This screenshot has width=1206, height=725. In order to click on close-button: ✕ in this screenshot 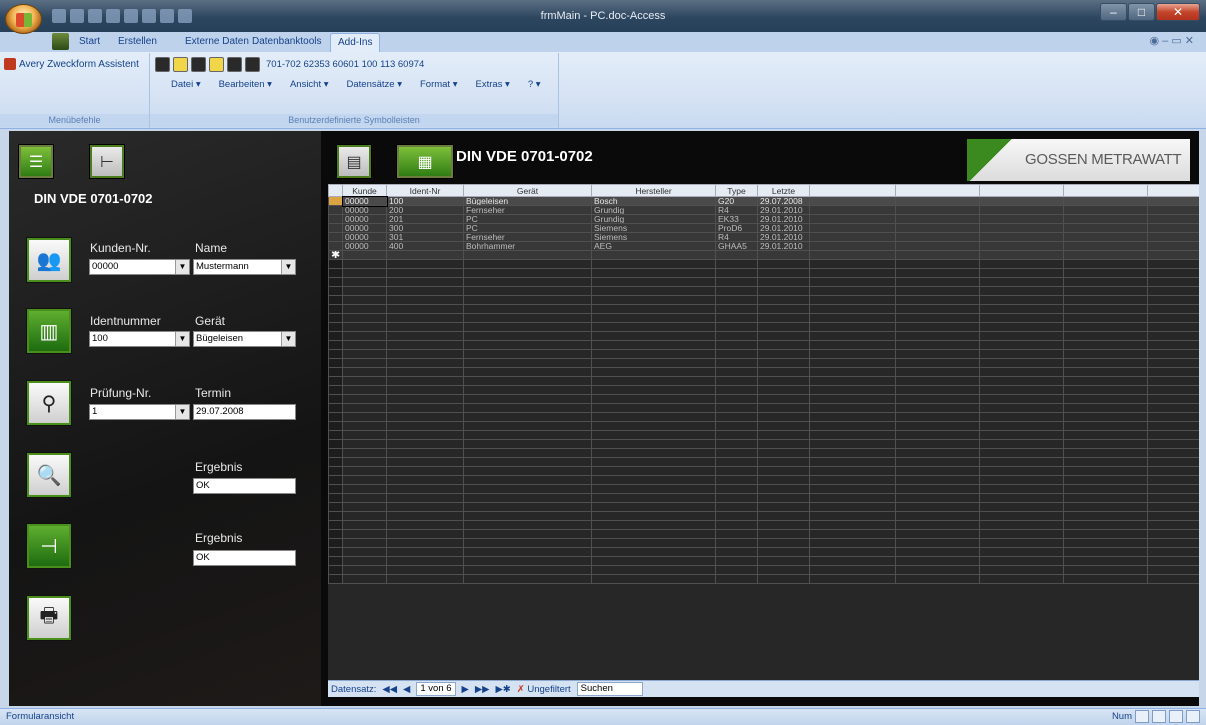, I will do `click(1178, 12)`.